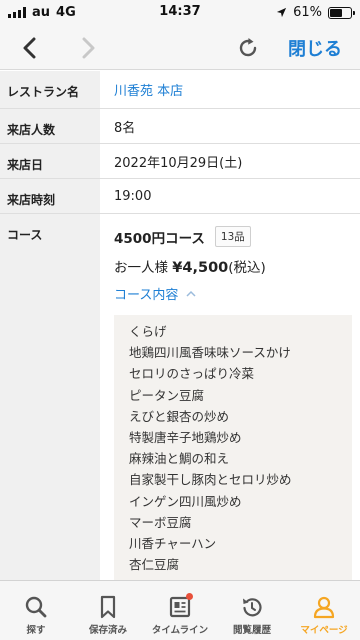 This screenshot has height=640, width=360. What do you see at coordinates (133, 196) in the screenshot?
I see `visit-time-value: 19:00` at bounding box center [133, 196].